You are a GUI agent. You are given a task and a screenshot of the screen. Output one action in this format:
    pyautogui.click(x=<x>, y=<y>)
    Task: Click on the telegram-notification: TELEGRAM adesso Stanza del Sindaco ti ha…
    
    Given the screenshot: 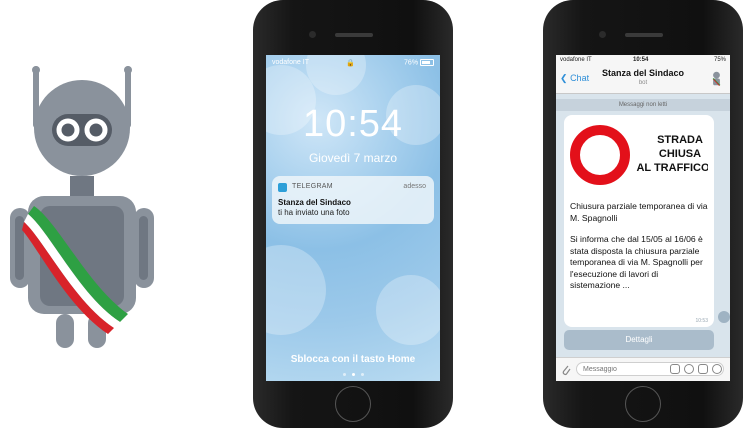 What is the action you would take?
    pyautogui.click(x=353, y=200)
    